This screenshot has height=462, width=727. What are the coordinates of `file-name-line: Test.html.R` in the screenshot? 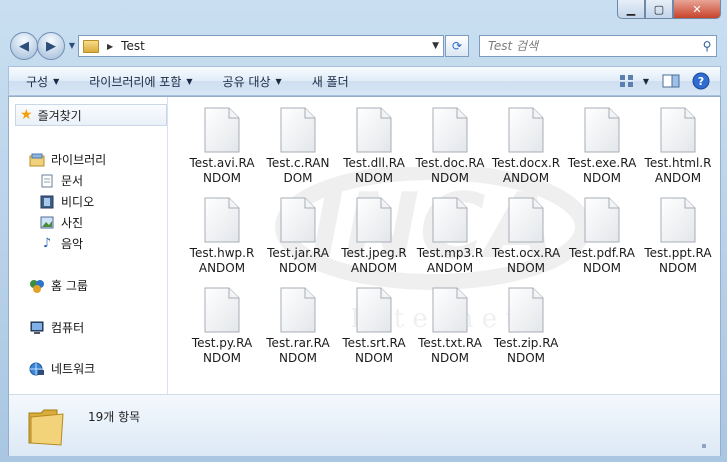 It's located at (678, 163).